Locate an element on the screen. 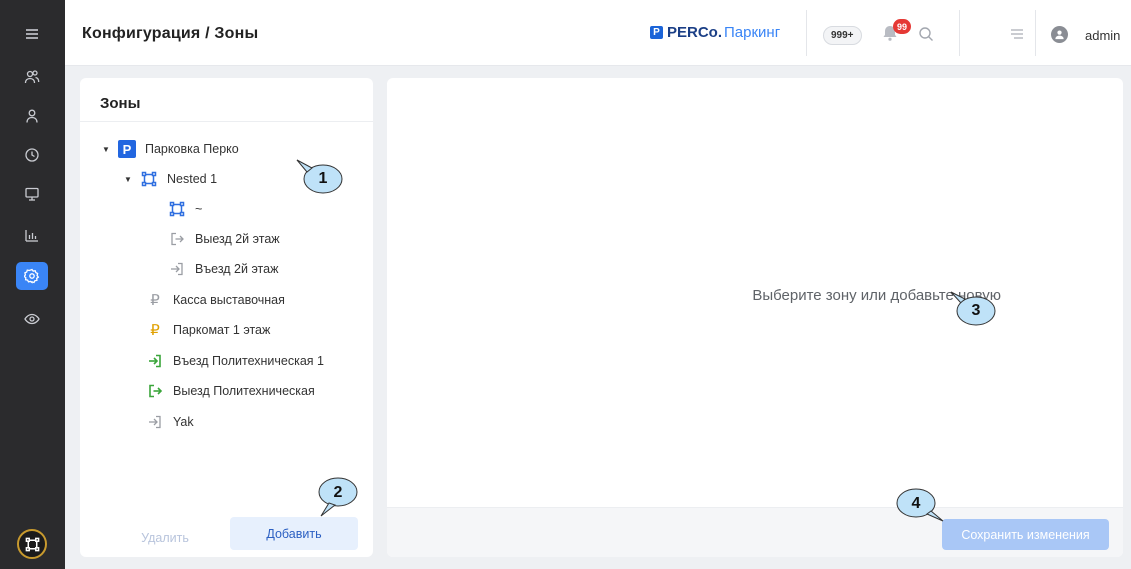 Image resolution: width=1131 pixels, height=569 pixels. tree-item-entry: Въезд 2й этаж is located at coordinates (223, 269).